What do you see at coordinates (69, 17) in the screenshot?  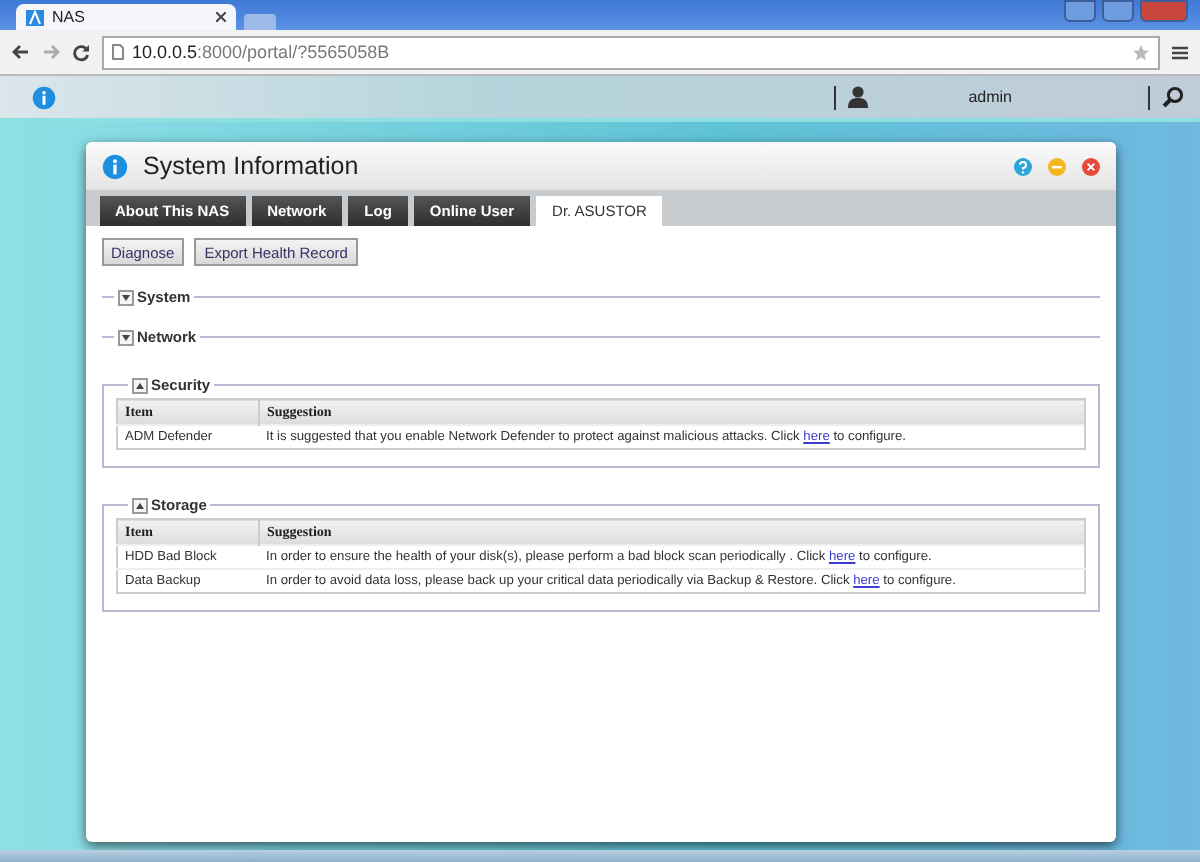 I see `tab-title: NAS` at bounding box center [69, 17].